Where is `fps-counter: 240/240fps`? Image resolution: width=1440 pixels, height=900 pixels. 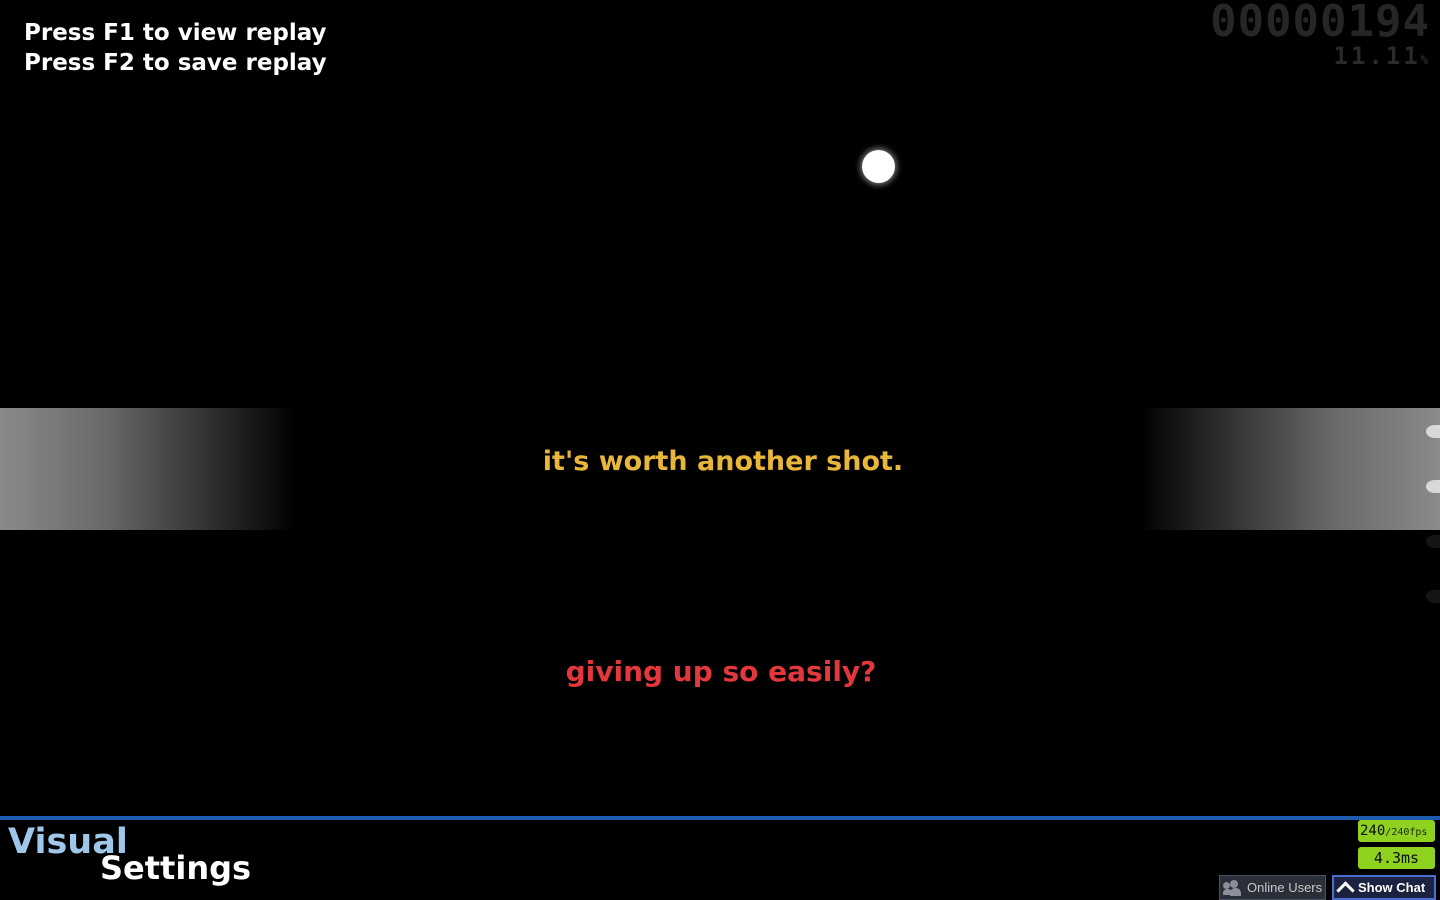 fps-counter: 240/240fps is located at coordinates (1396, 831).